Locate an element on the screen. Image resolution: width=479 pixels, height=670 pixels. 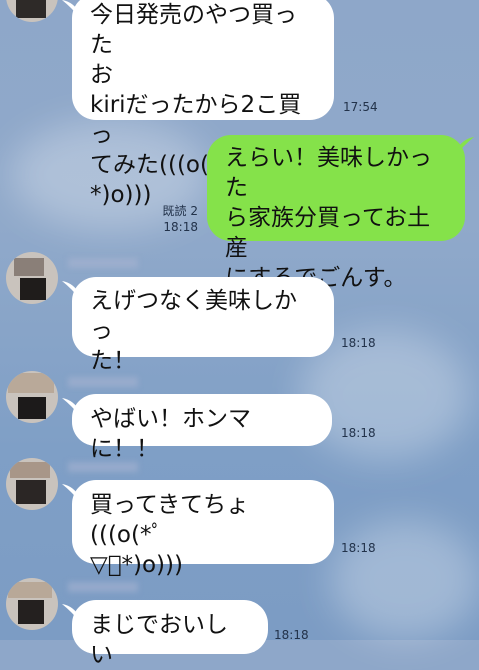
read-receipt: 既読 2 18:18 is located at coordinates (169, 219).